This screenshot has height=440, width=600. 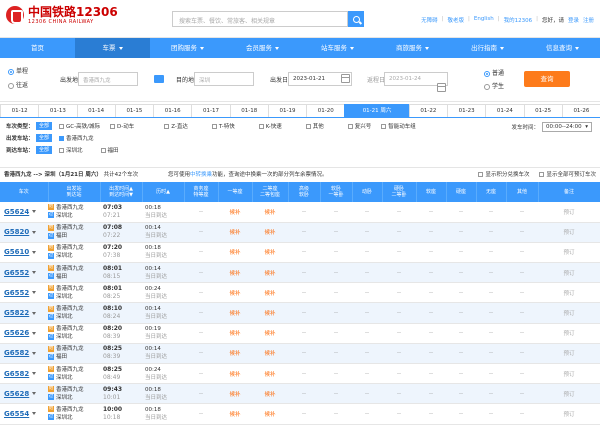 I want to click on show-points-toggle: 显示积分兑换车次, so click(x=501, y=175).